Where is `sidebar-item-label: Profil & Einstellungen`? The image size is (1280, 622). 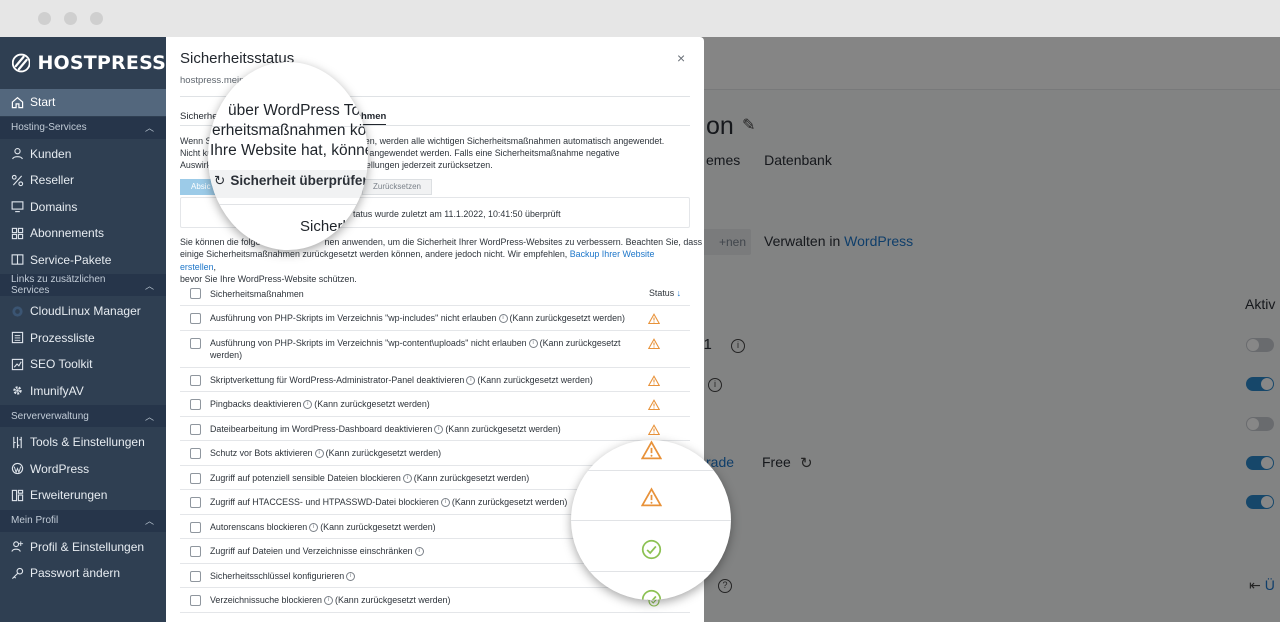 sidebar-item-label: Profil & Einstellungen is located at coordinates (87, 546).